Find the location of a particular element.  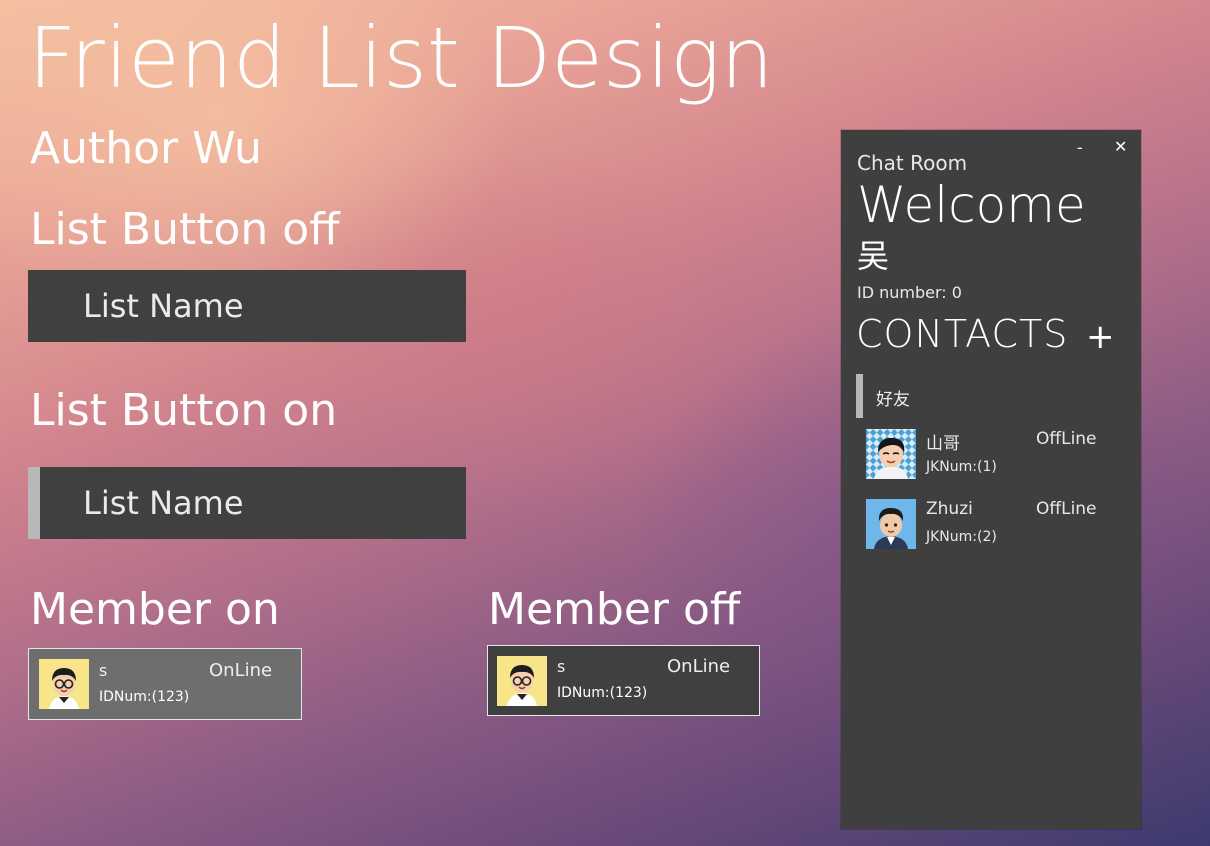

page-title: Friend List Design is located at coordinates (401, 58).